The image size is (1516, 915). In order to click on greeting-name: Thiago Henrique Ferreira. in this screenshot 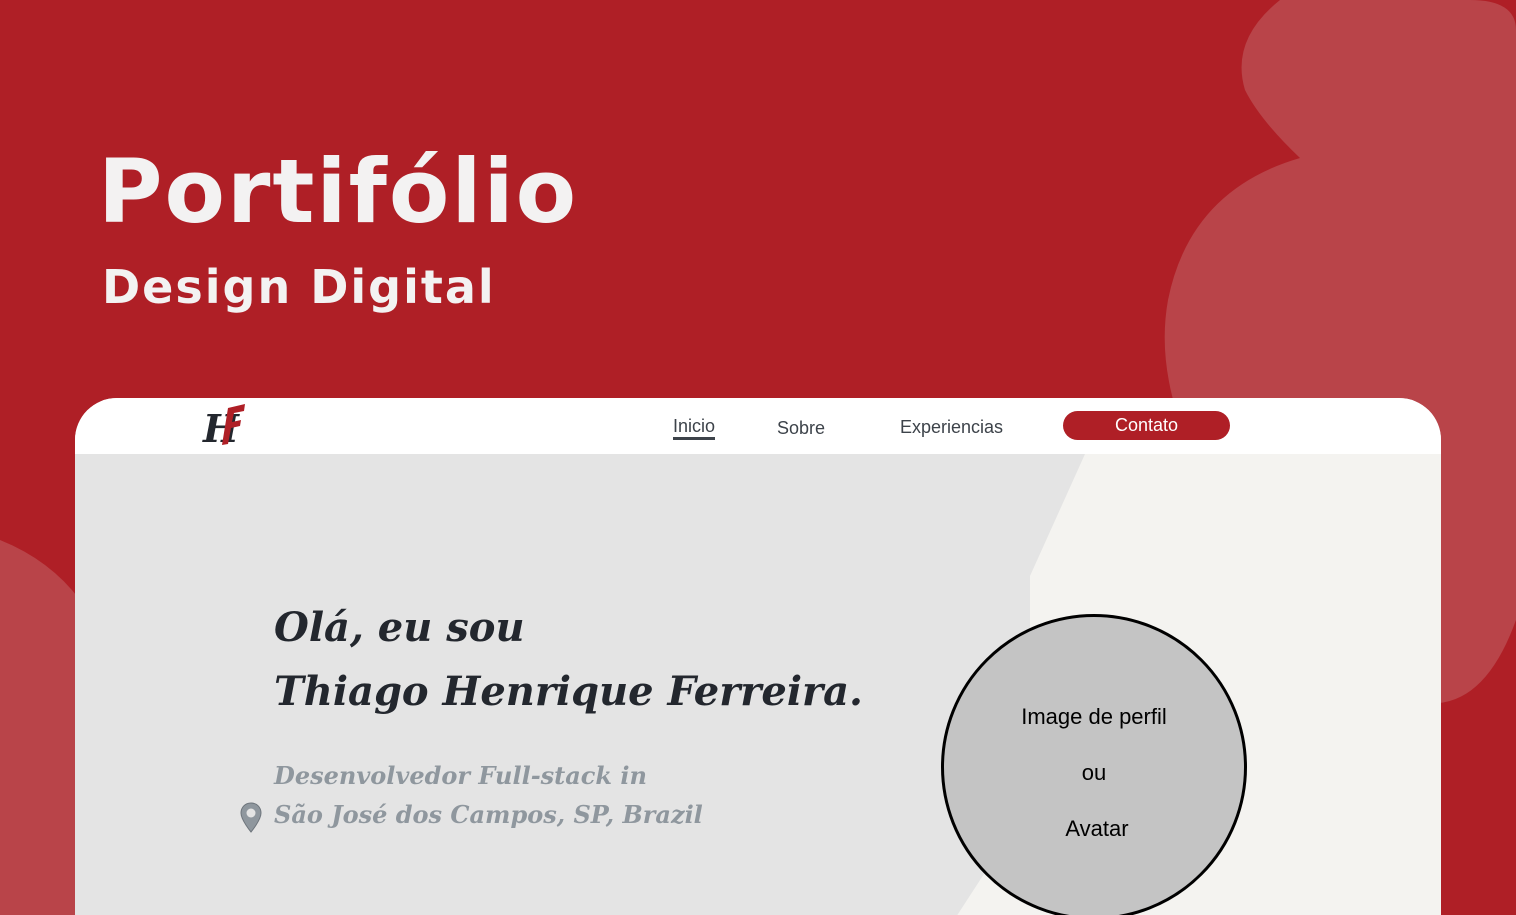, I will do `click(568, 691)`.